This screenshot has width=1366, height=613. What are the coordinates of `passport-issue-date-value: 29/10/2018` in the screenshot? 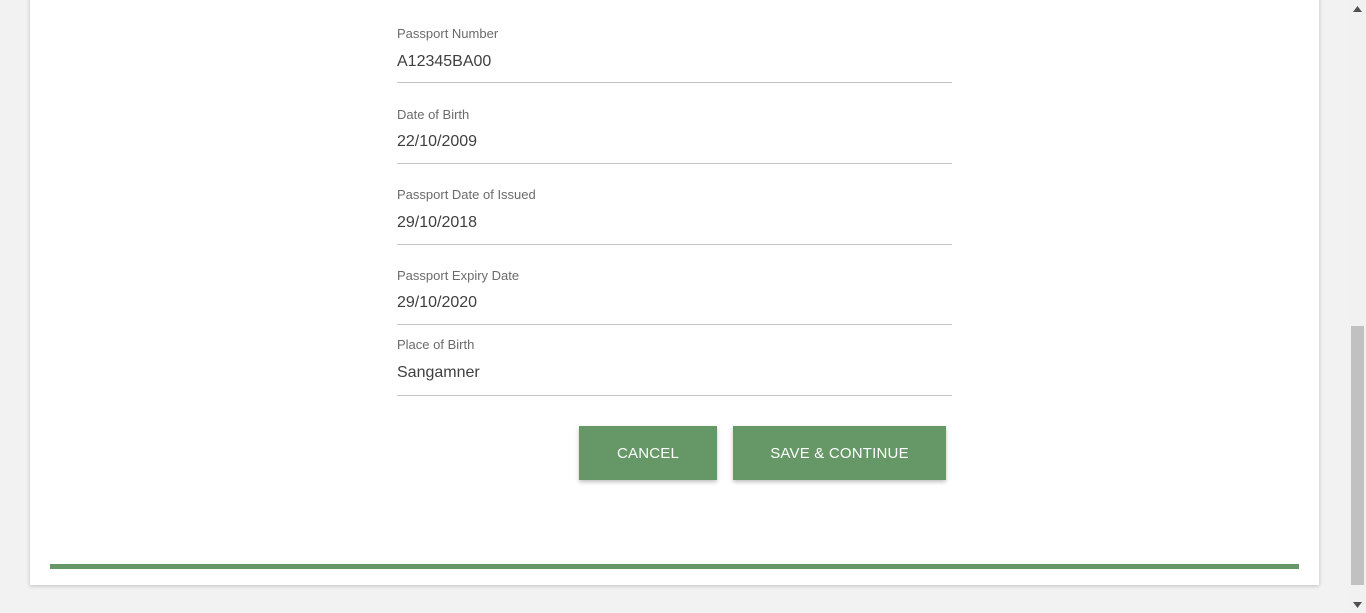 It's located at (437, 223).